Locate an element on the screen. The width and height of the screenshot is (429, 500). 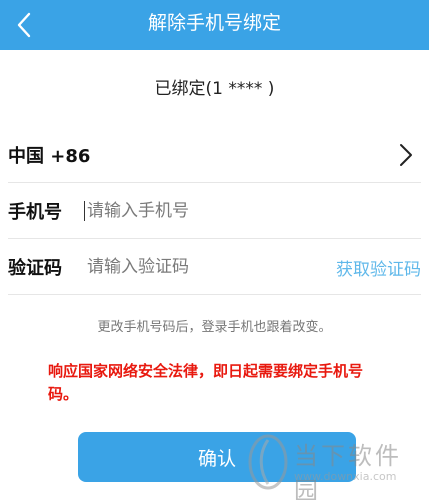
verification-code-input is located at coordinates (187, 267).